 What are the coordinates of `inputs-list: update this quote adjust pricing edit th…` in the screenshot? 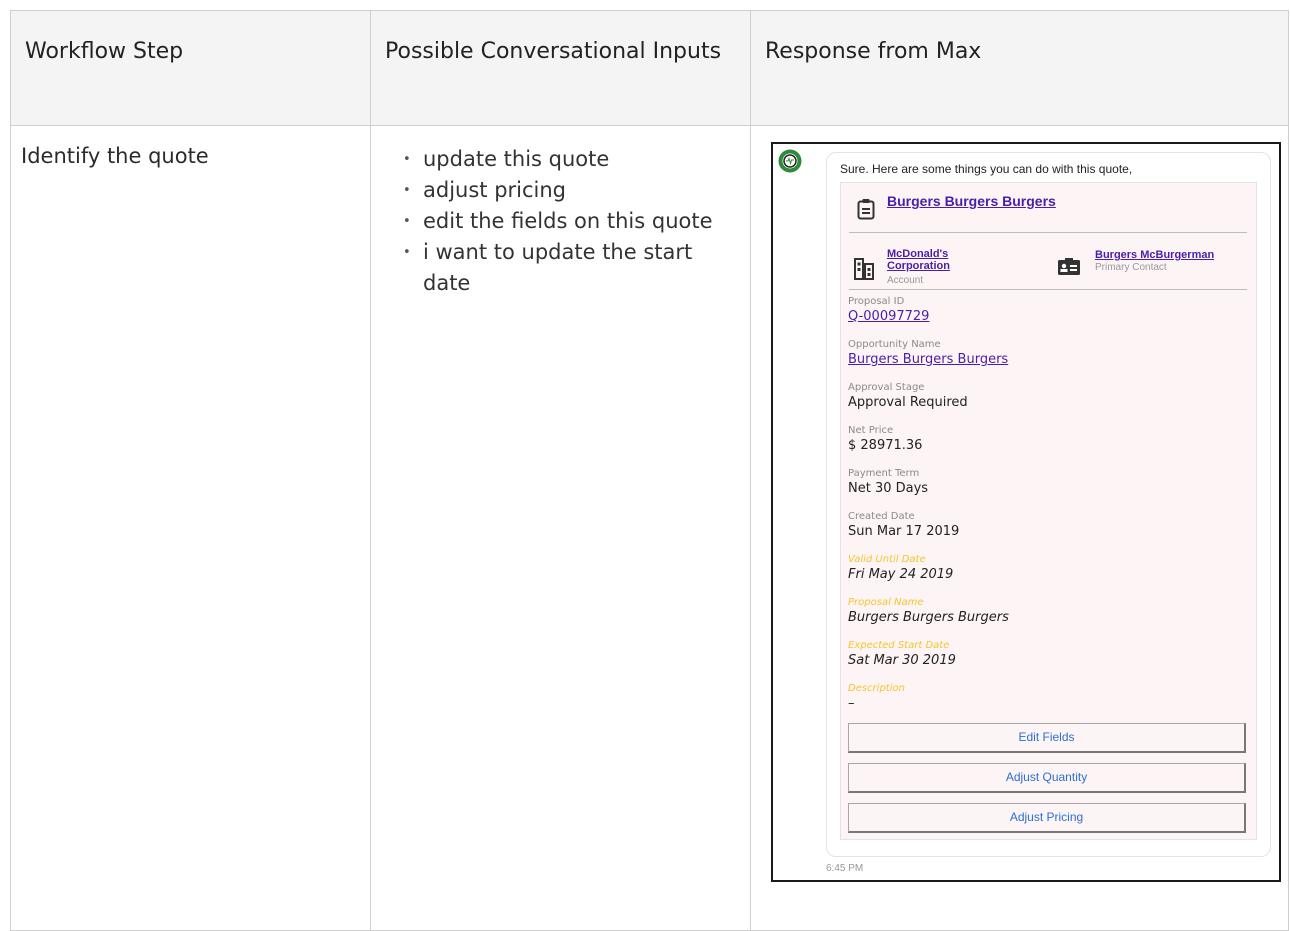 It's located at (558, 221).